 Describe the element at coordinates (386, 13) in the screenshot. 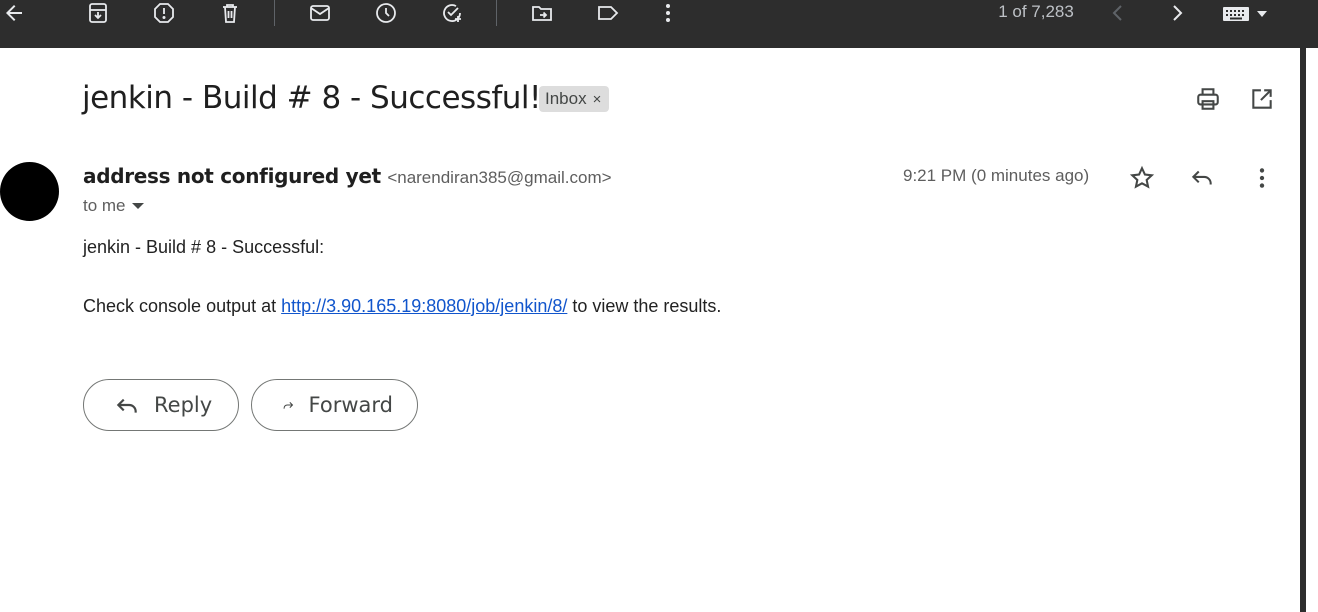

I see `snooze-icon` at that location.